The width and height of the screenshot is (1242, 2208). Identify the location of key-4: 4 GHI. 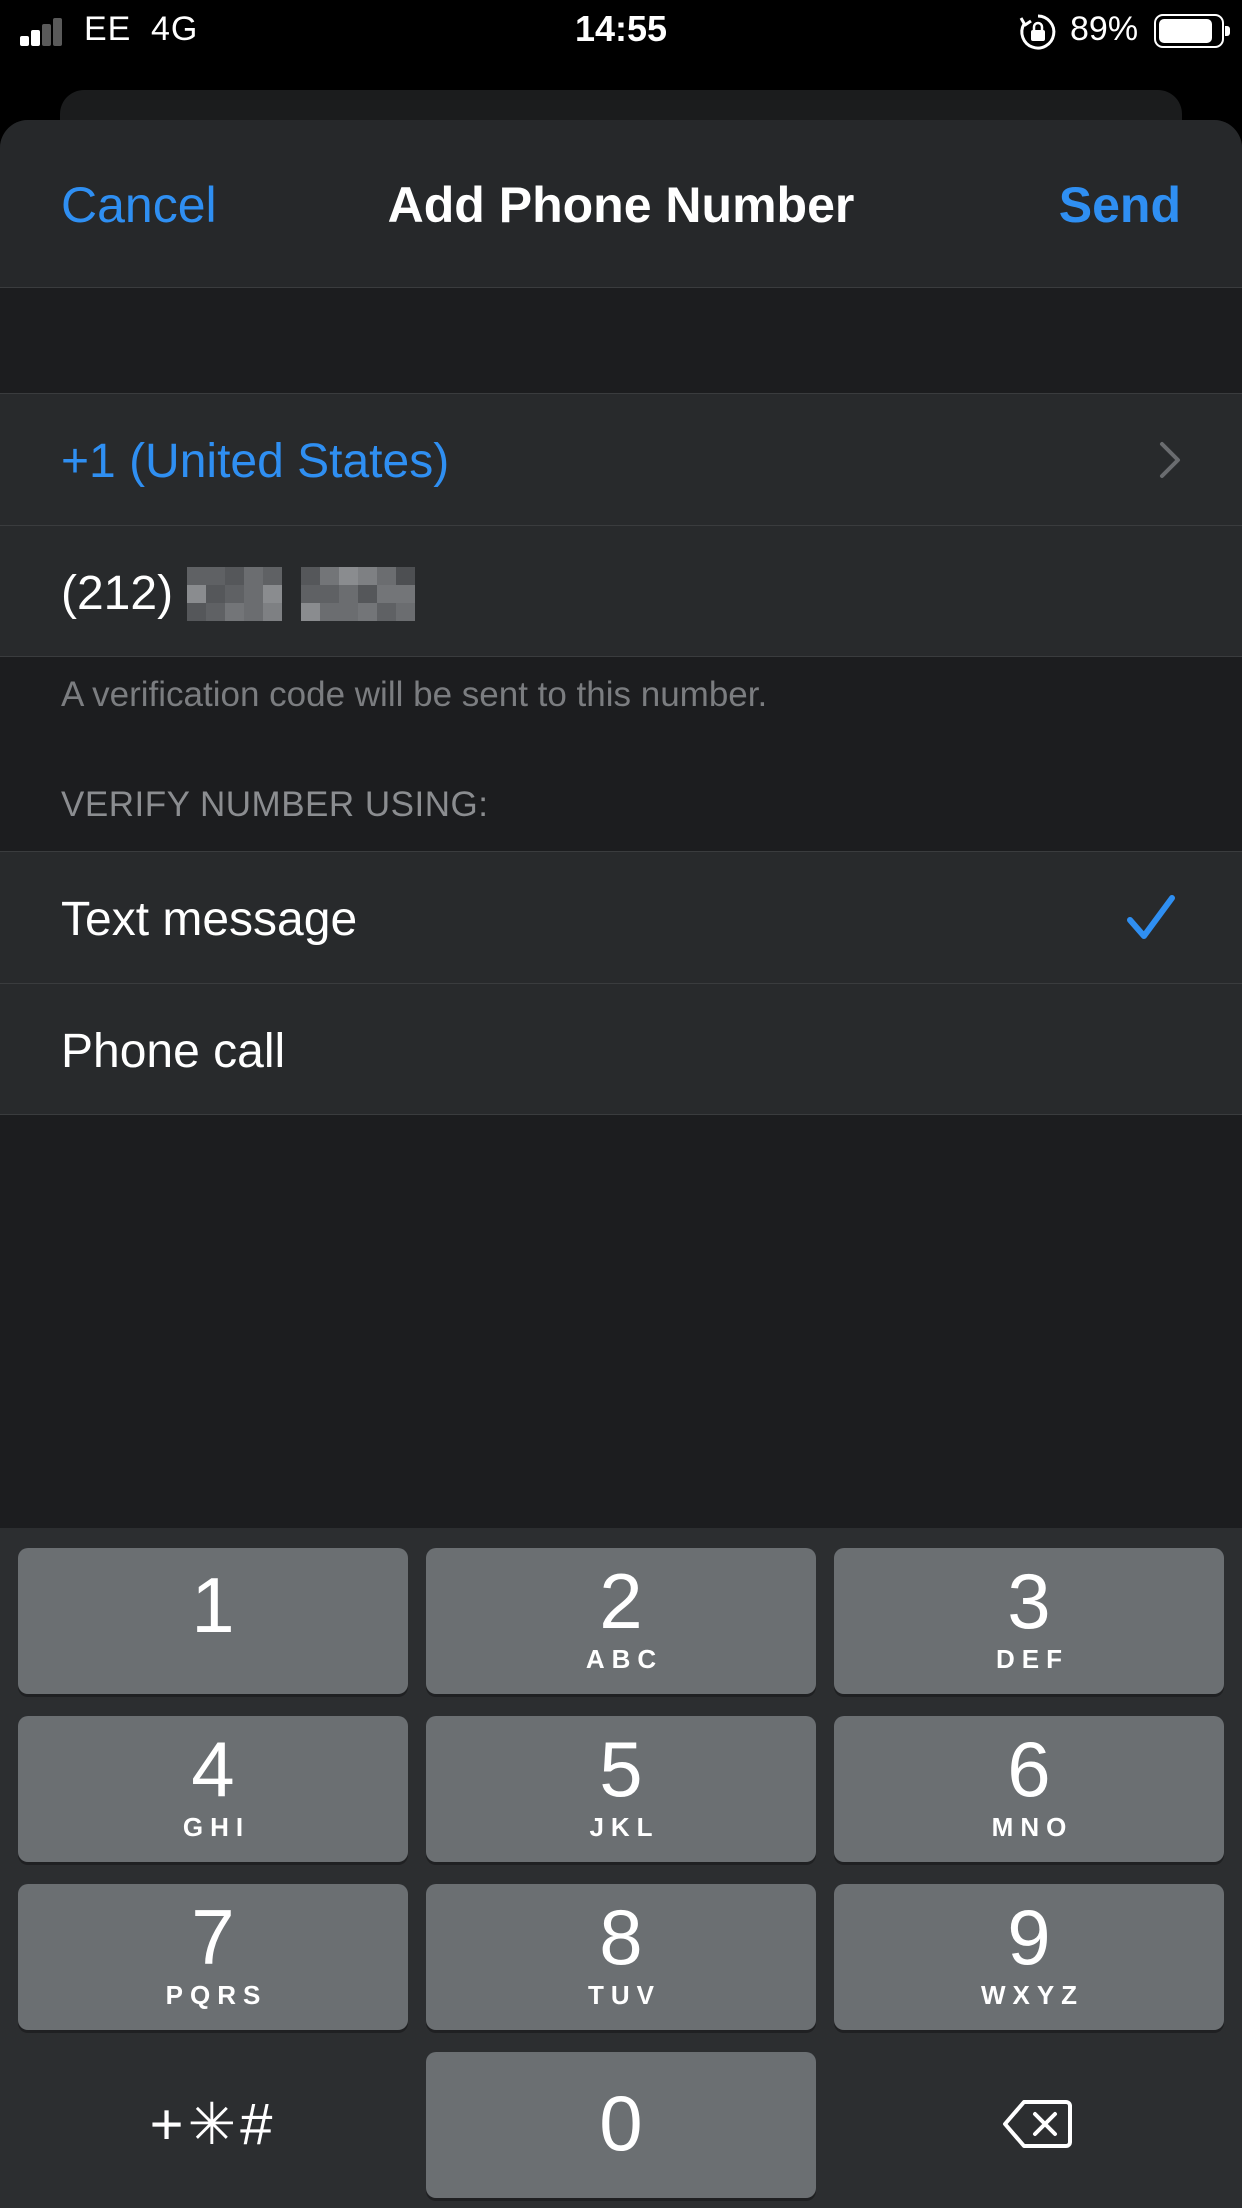
(213, 1789).